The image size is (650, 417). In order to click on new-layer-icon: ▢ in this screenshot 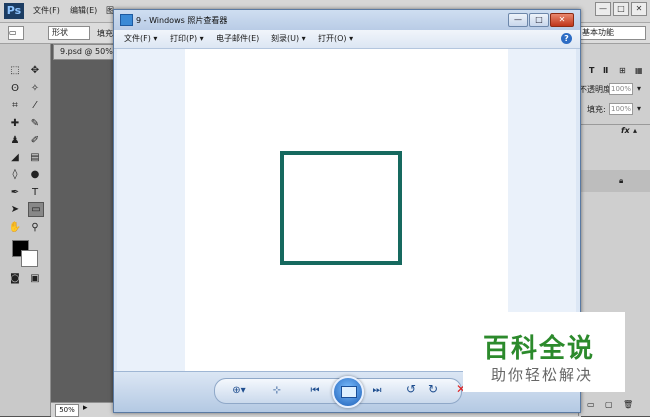, I will do `click(609, 404)`.